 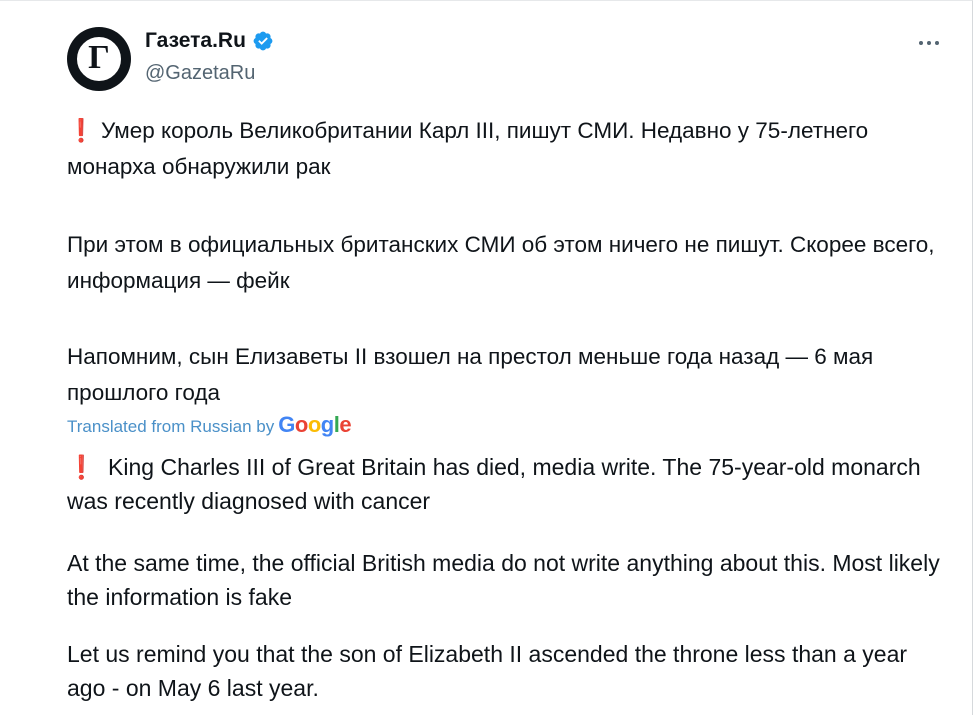 I want to click on author-handle: @GazetaRu, so click(x=200, y=73).